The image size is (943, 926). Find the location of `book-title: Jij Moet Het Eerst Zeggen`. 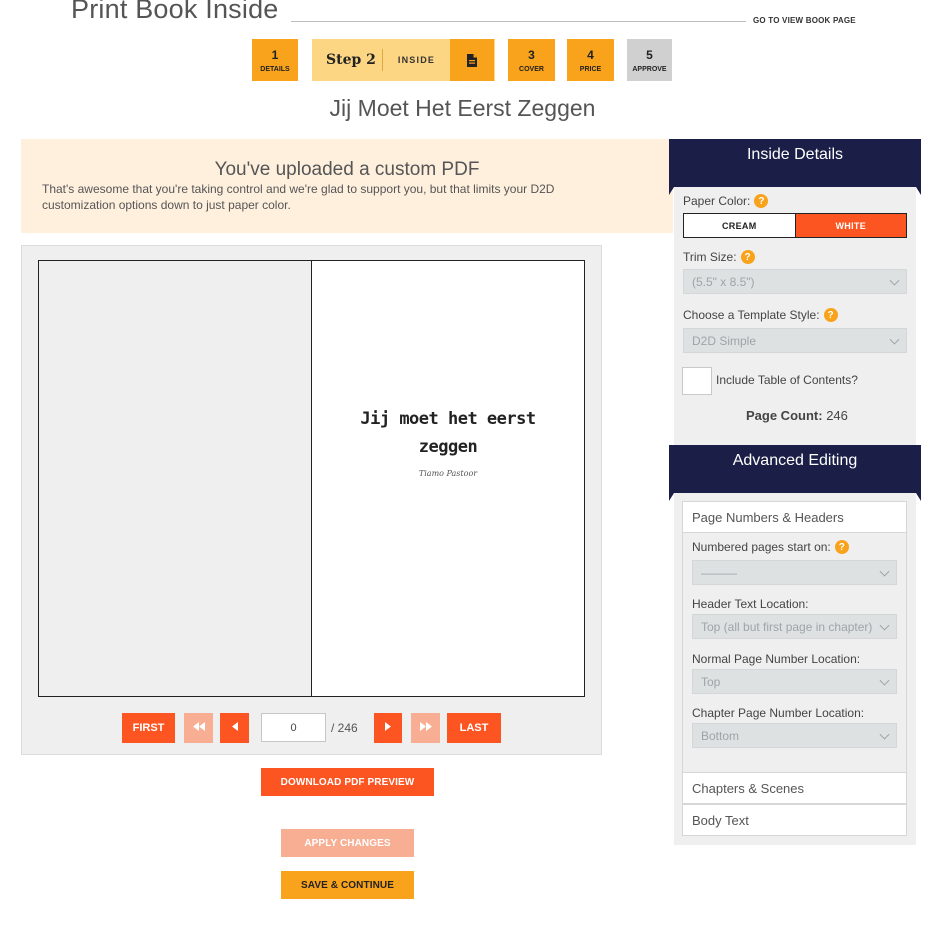

book-title: Jij Moet Het Eerst Zeggen is located at coordinates (462, 108).